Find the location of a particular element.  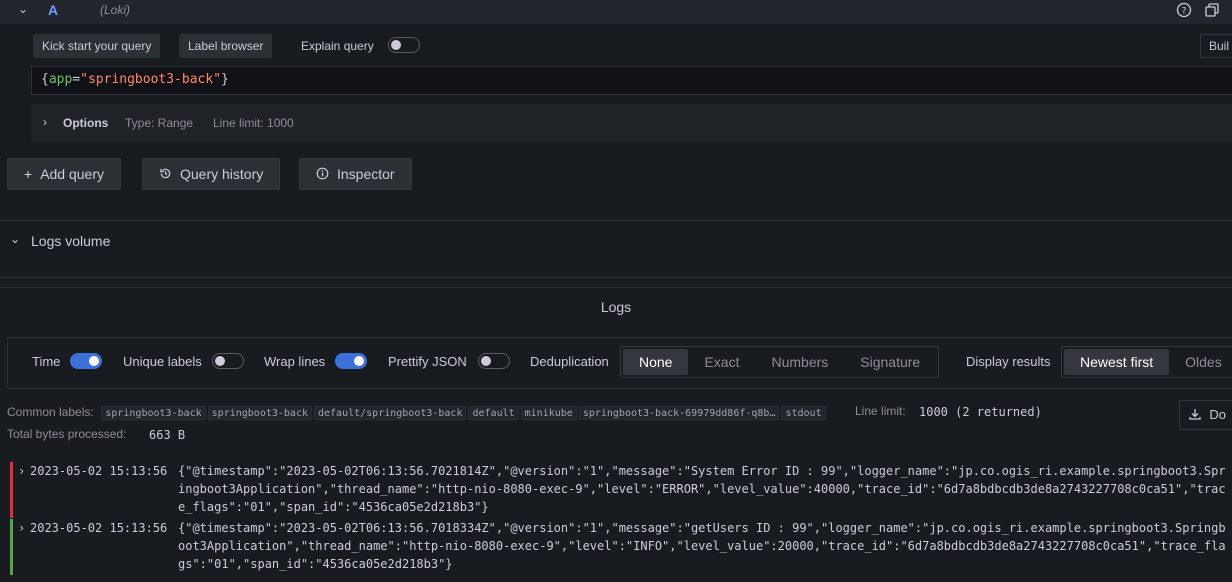

log-level-bar-info is located at coordinates (11, 547).